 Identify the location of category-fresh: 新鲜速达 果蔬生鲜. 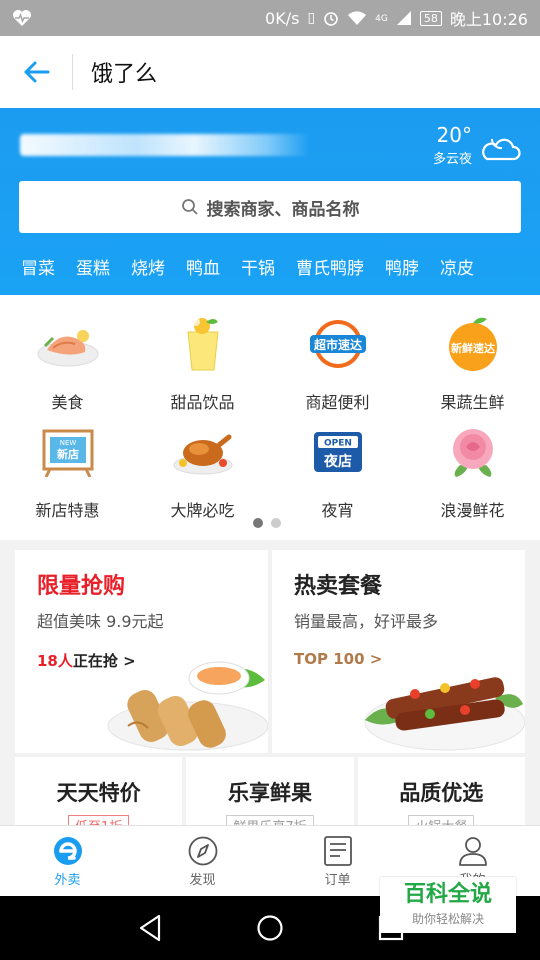
(472, 367).